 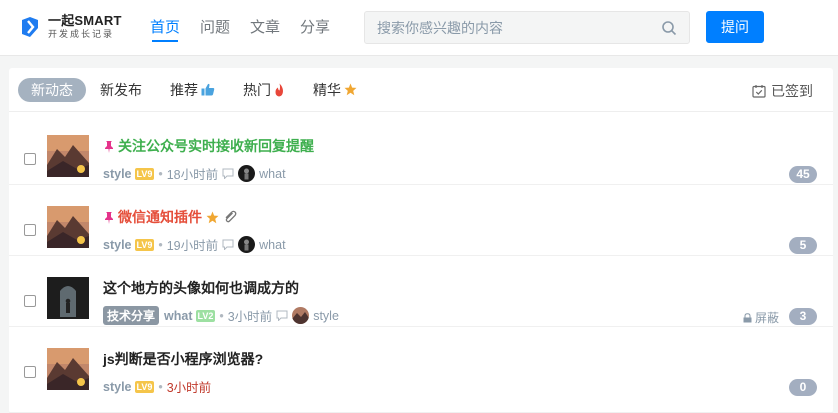 I want to click on logo-subtitle: 开发成长记录, so click(x=81, y=34).